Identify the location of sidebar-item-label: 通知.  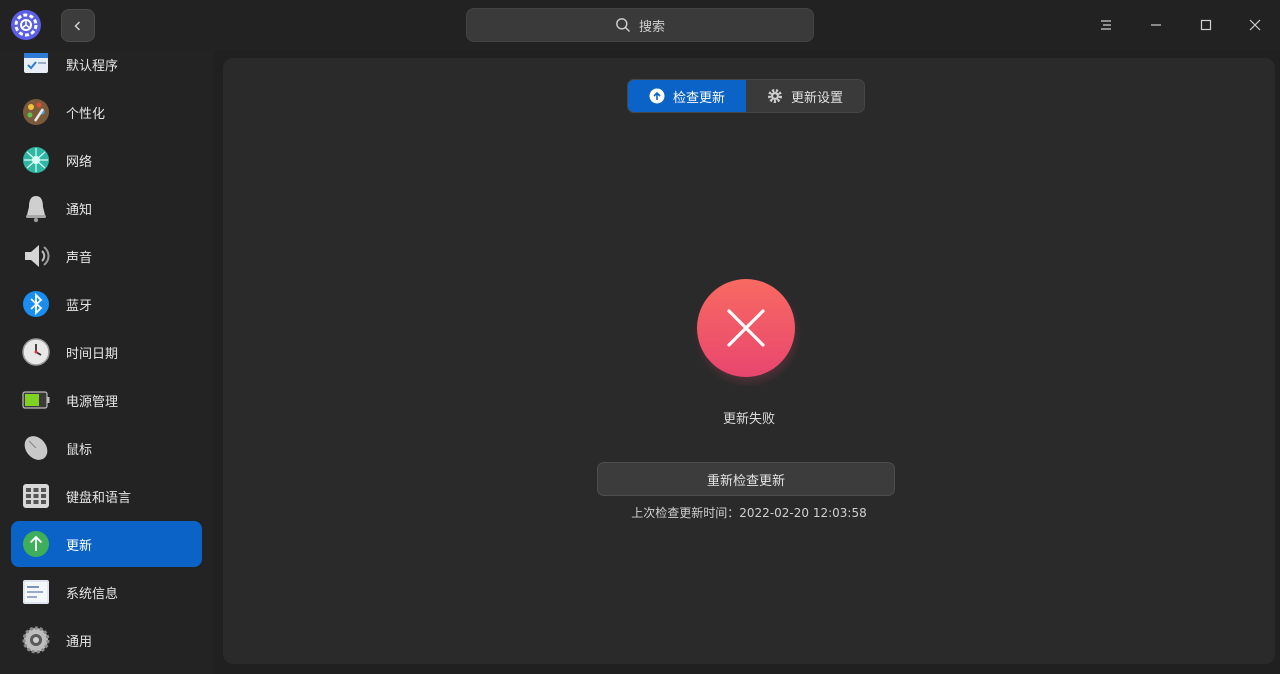
(79, 210).